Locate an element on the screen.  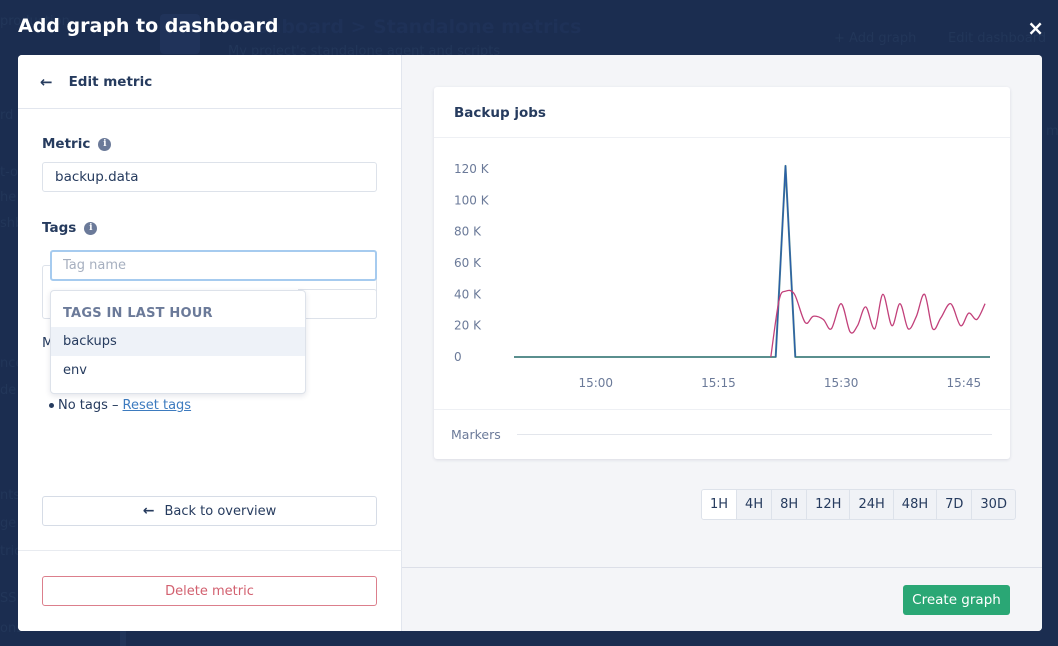
metric-label-text: Metric is located at coordinates (66, 144).